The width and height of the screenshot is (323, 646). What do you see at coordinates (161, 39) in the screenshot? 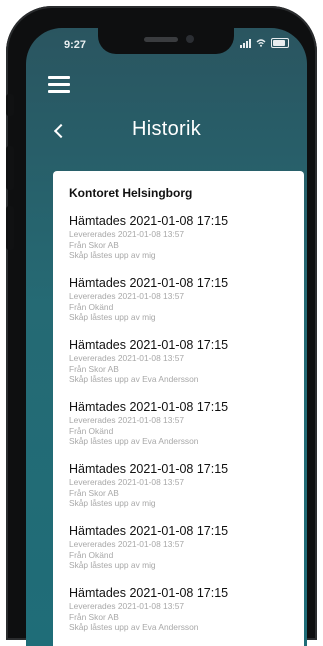
I see `speaker` at bounding box center [161, 39].